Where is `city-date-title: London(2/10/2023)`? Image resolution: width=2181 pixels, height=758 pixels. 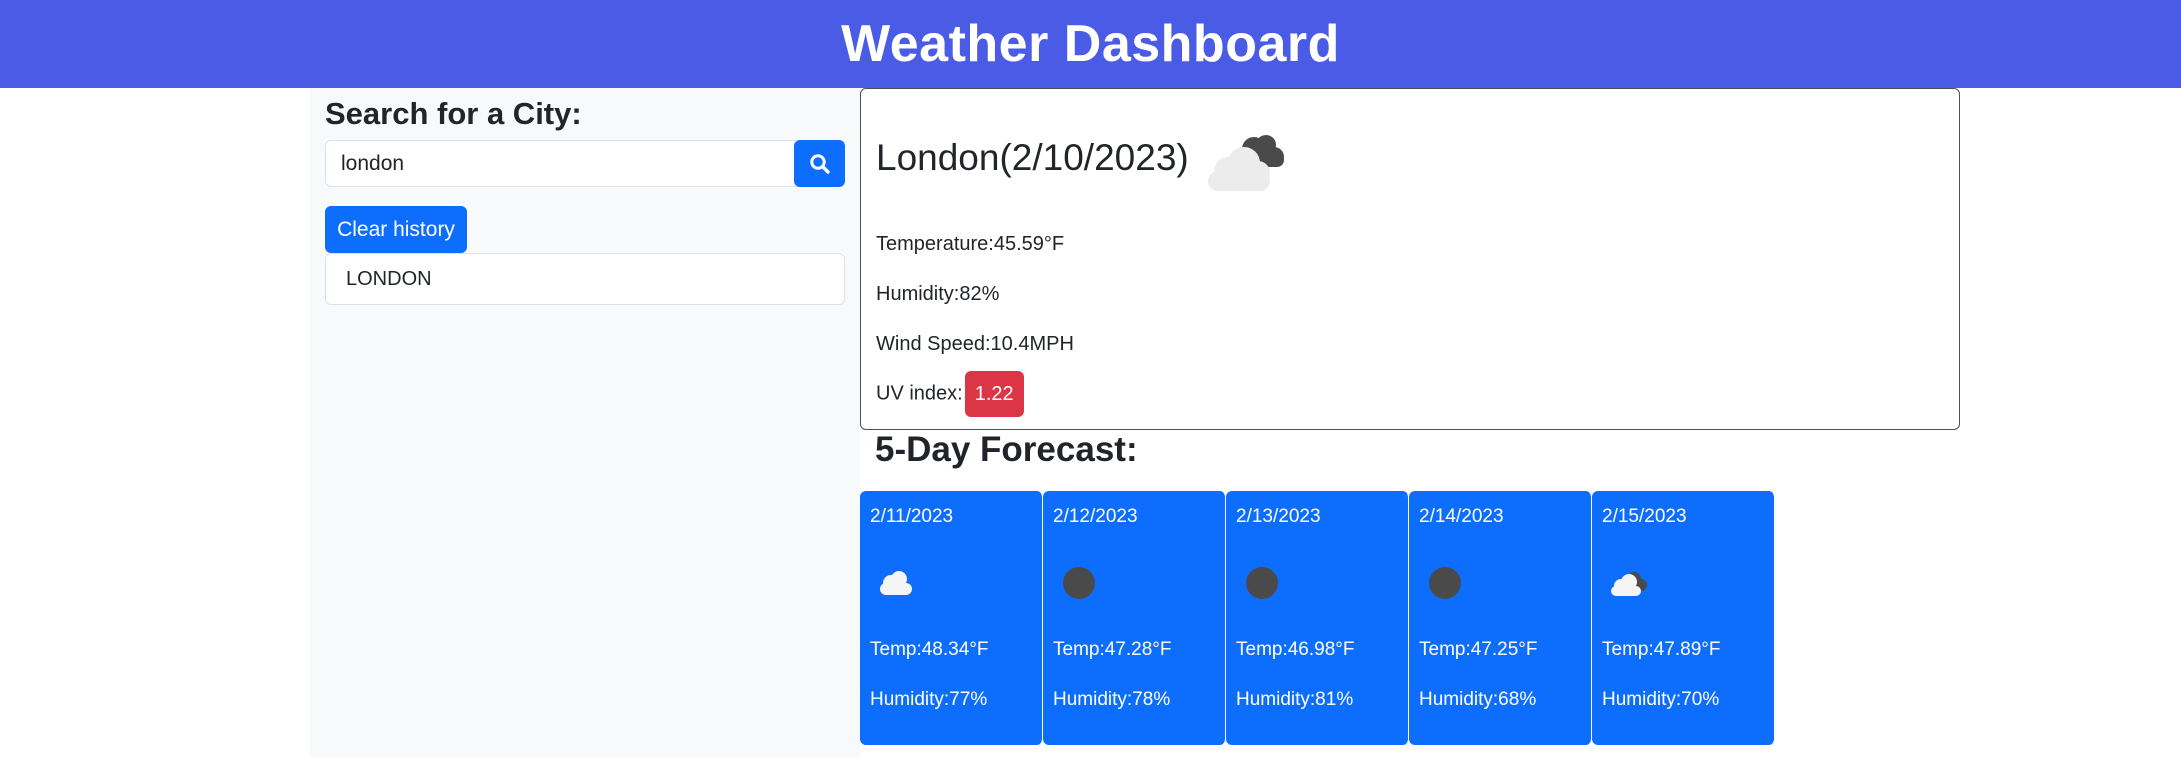
city-date-title: London(2/10/2023) is located at coordinates (1032, 157).